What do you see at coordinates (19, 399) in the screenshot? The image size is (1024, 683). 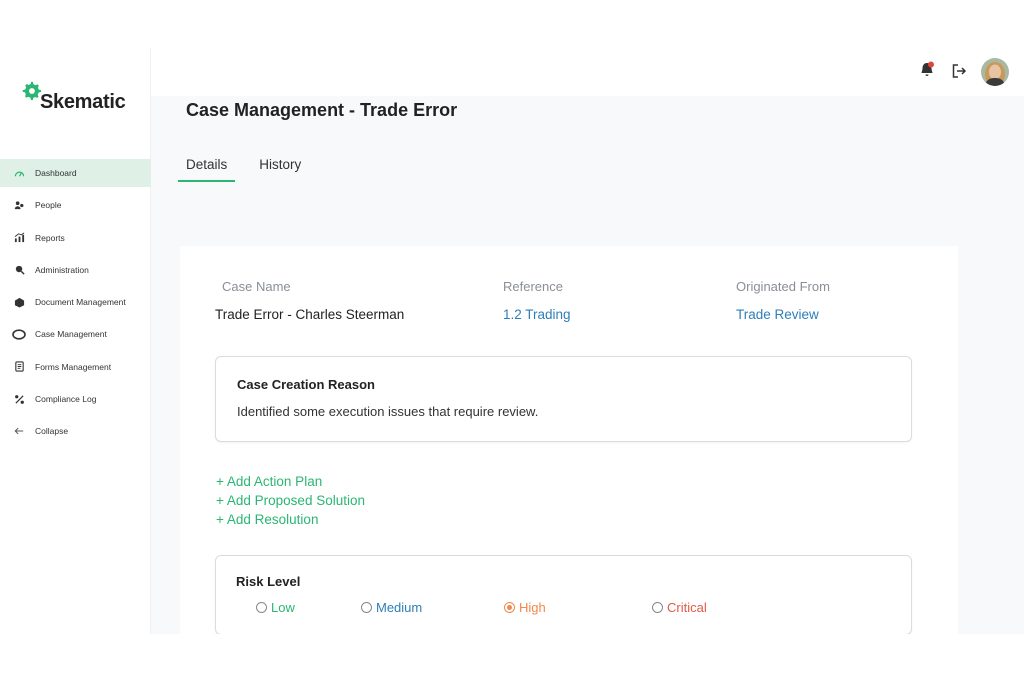 I see `compliance-icon` at bounding box center [19, 399].